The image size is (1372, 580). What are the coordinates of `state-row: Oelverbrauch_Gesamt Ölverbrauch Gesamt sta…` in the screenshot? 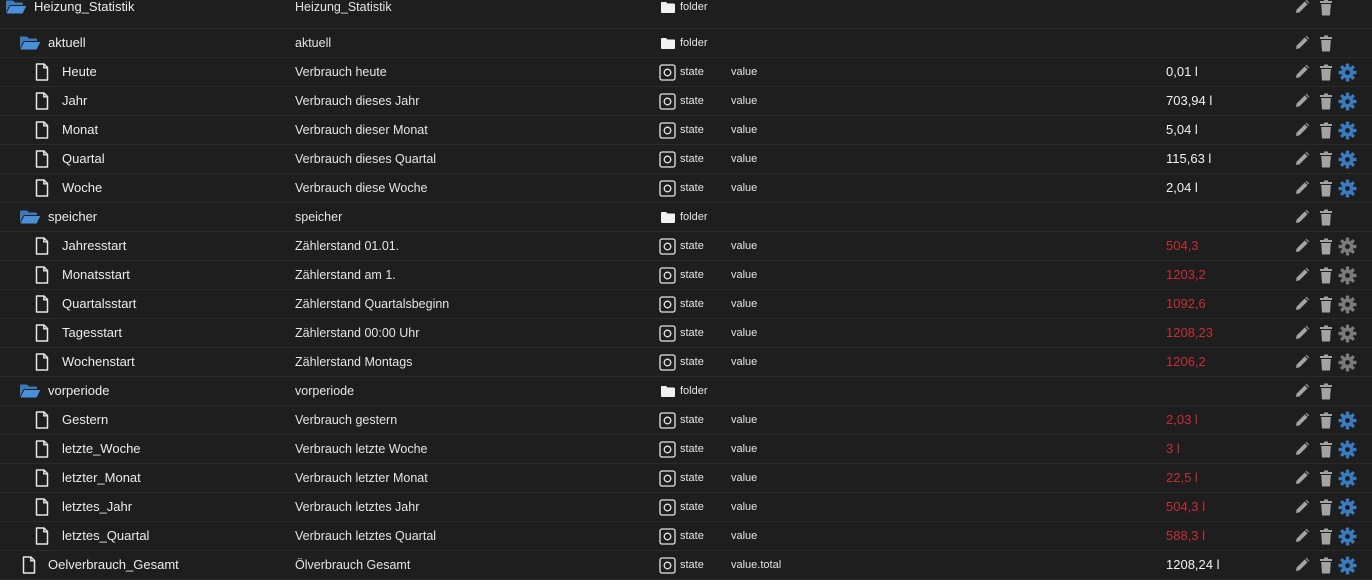 It's located at (686, 565).